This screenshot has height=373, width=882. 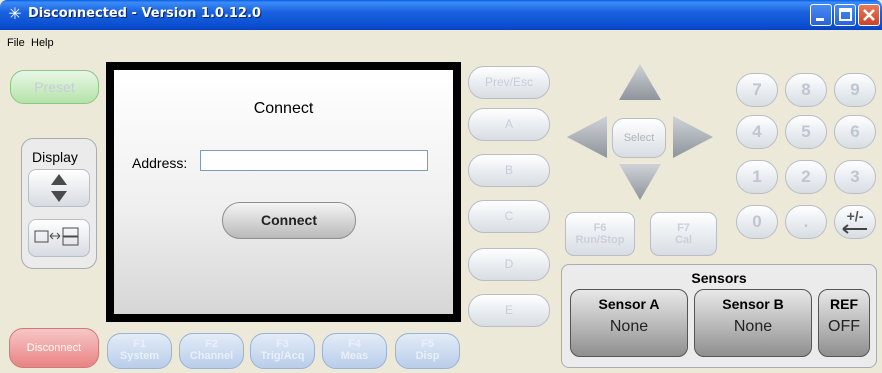 I want to click on numpad-3: 3, so click(x=855, y=177).